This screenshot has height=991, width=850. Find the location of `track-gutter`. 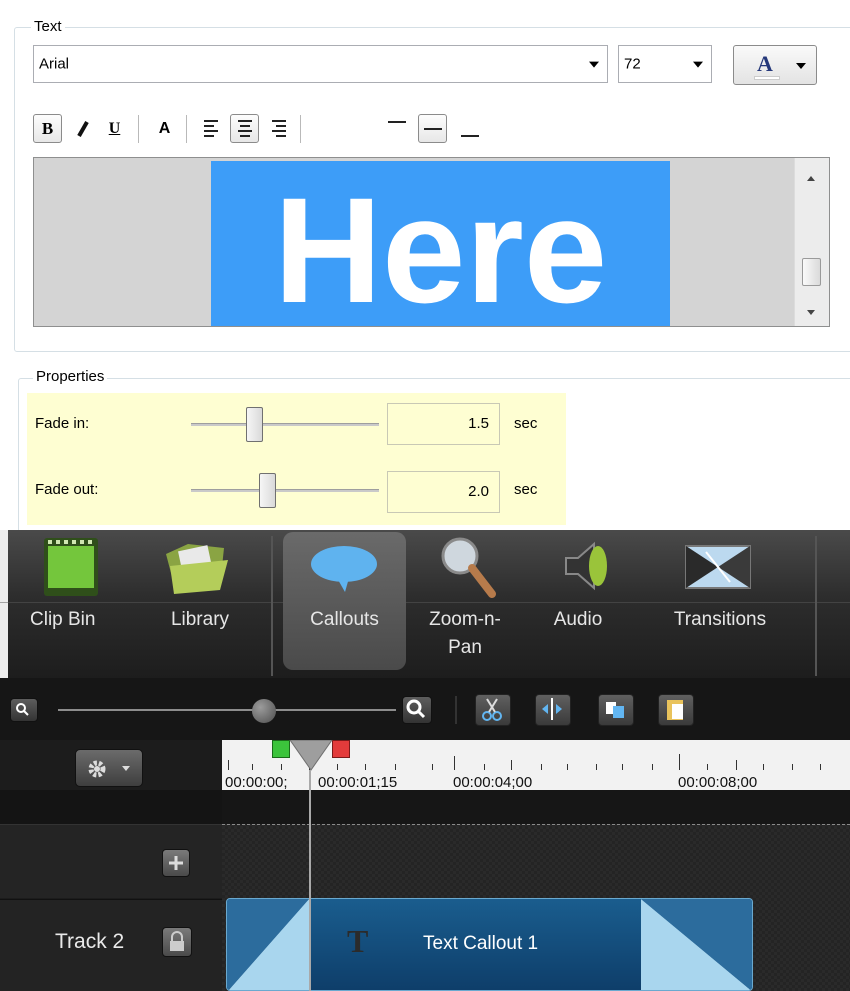

track-gutter is located at coordinates (536, 807).